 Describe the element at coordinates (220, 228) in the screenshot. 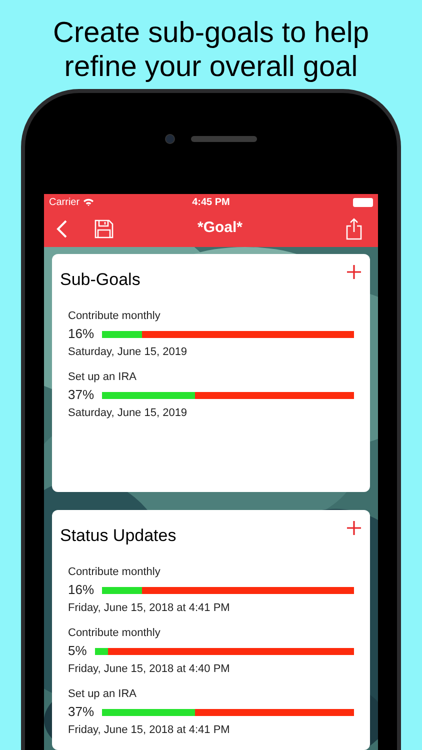

I see `screen-title: *Goal*` at that location.